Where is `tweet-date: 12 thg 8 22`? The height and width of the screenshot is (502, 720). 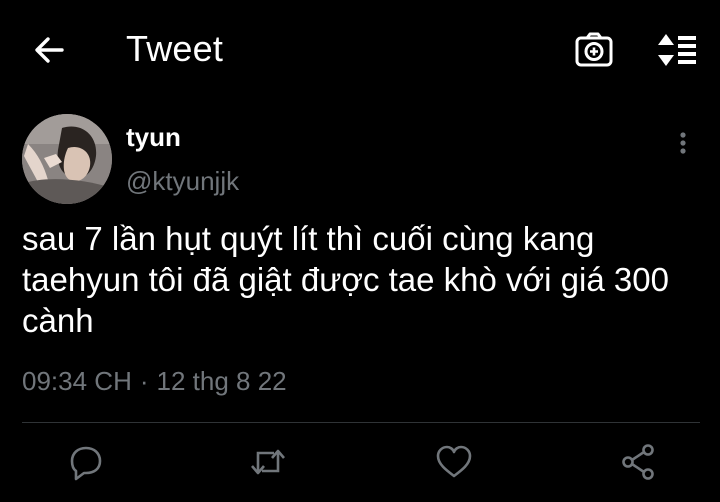 tweet-date: 12 thg 8 22 is located at coordinates (221, 381).